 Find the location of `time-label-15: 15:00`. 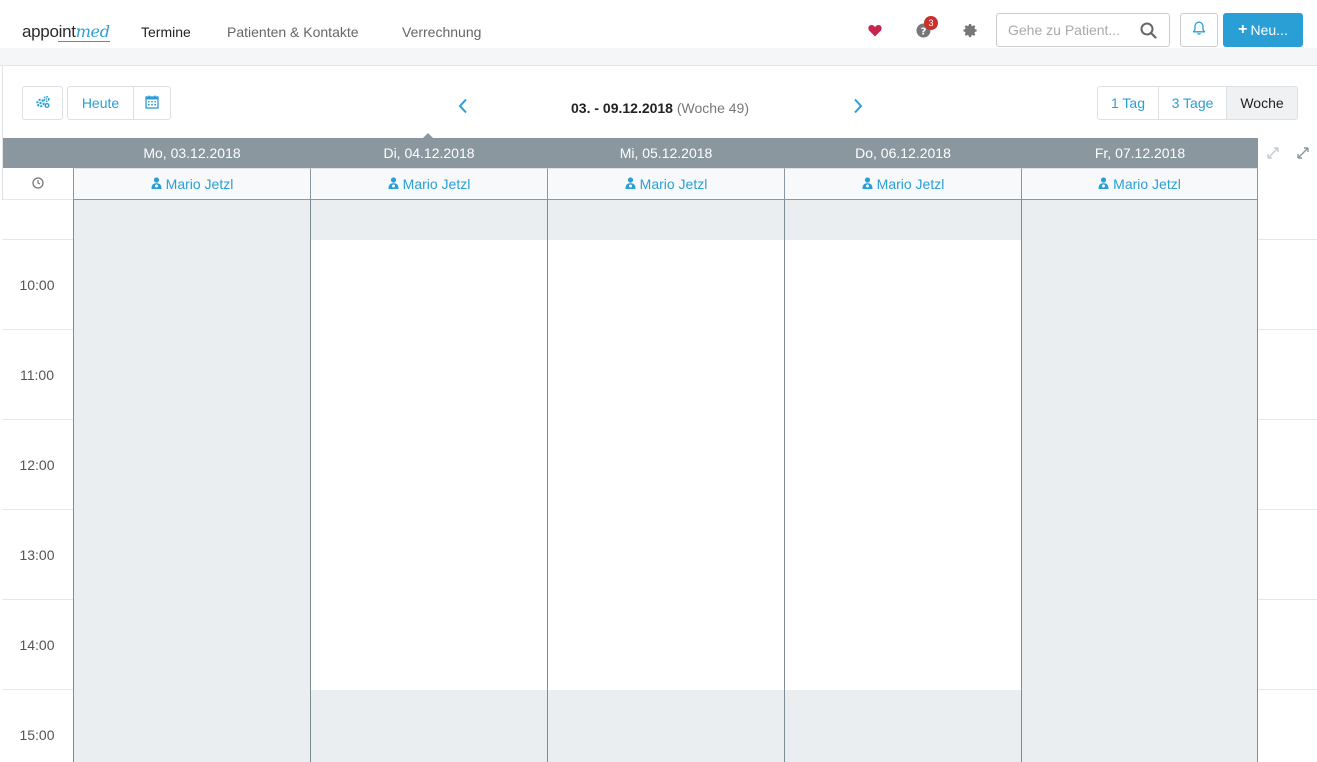

time-label-15: 15:00 is located at coordinates (37, 735).